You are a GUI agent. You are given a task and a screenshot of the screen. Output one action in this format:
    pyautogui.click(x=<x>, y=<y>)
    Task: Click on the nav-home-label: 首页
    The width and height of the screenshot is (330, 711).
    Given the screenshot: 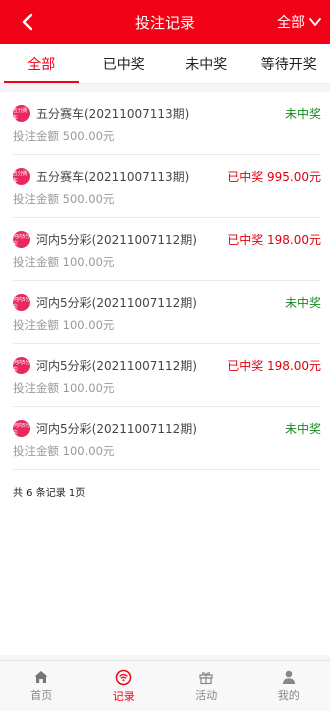 What is the action you would take?
    pyautogui.click(x=41, y=695)
    